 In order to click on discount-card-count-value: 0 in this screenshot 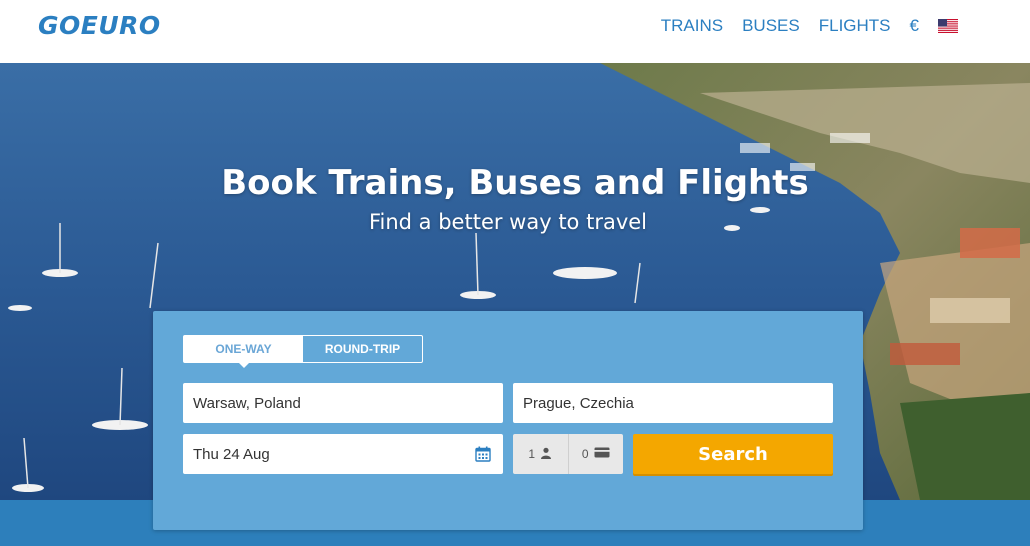, I will do `click(585, 454)`.